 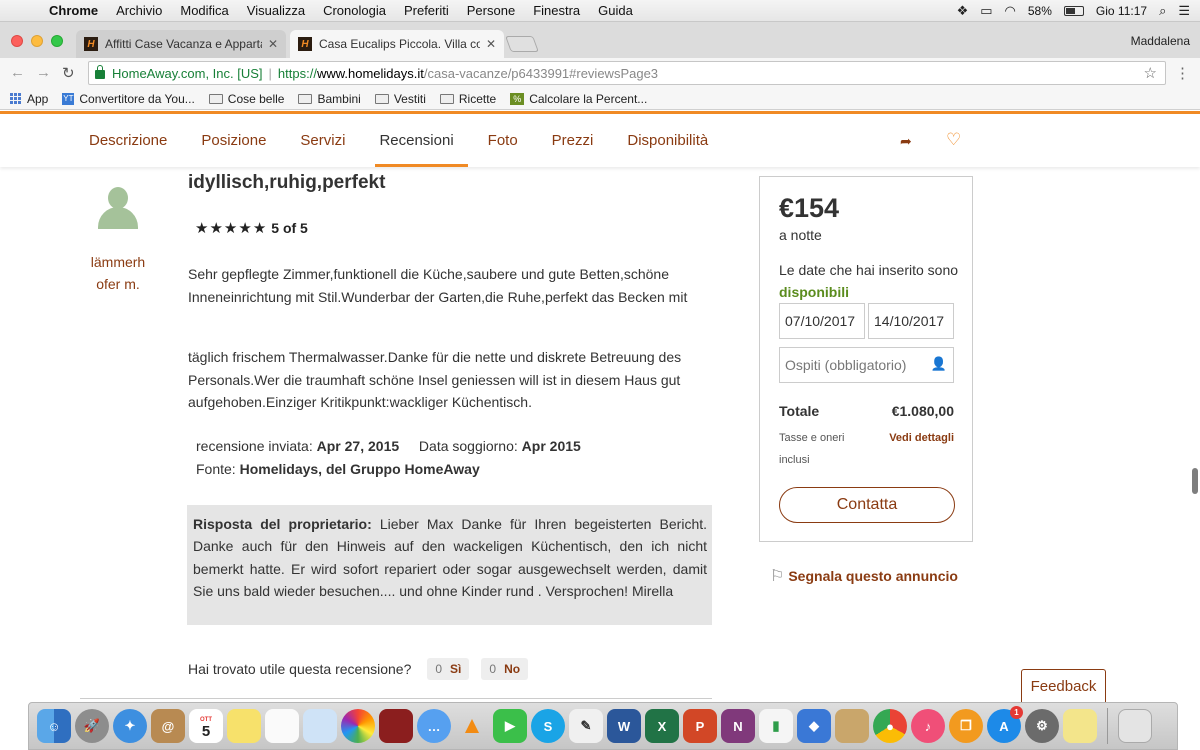 What do you see at coordinates (17, 72) in the screenshot?
I see `back-arrow-icon: ←` at bounding box center [17, 72].